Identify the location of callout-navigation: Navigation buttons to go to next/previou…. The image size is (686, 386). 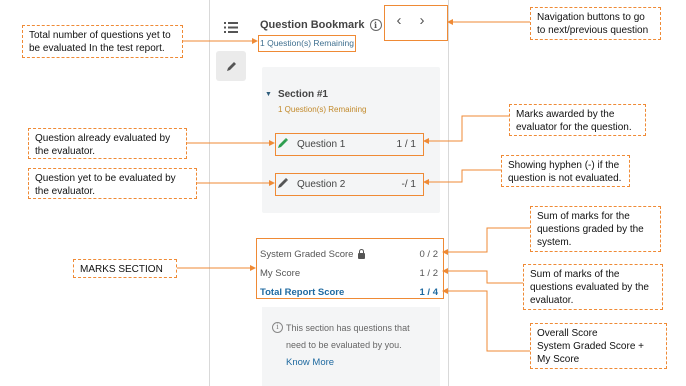
(595, 23).